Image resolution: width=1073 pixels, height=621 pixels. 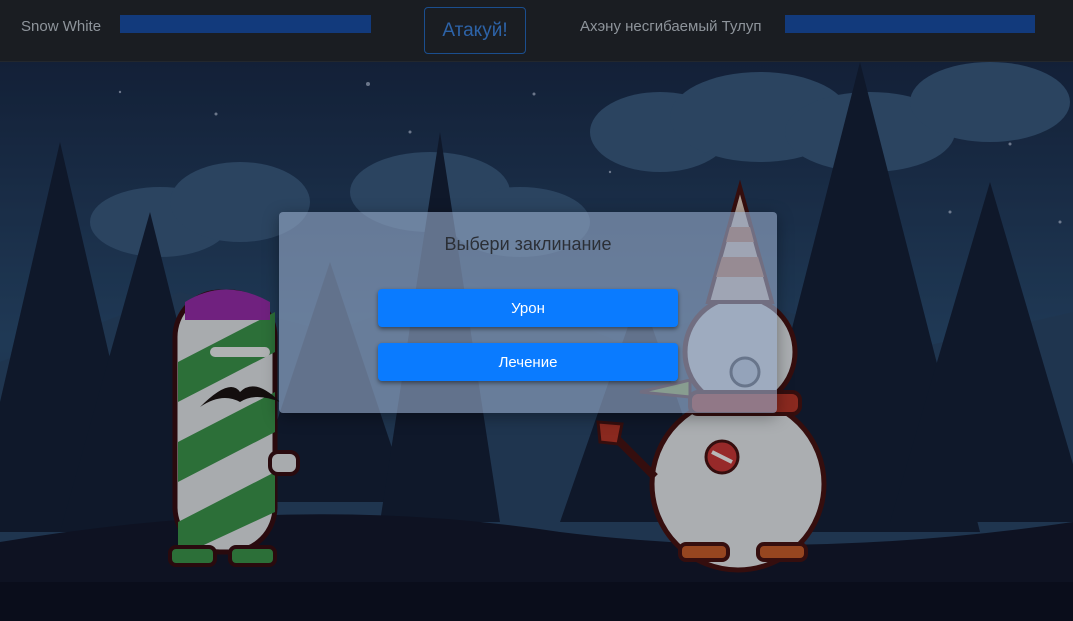 I want to click on modal-title: Выбери заклинание, so click(x=528, y=244).